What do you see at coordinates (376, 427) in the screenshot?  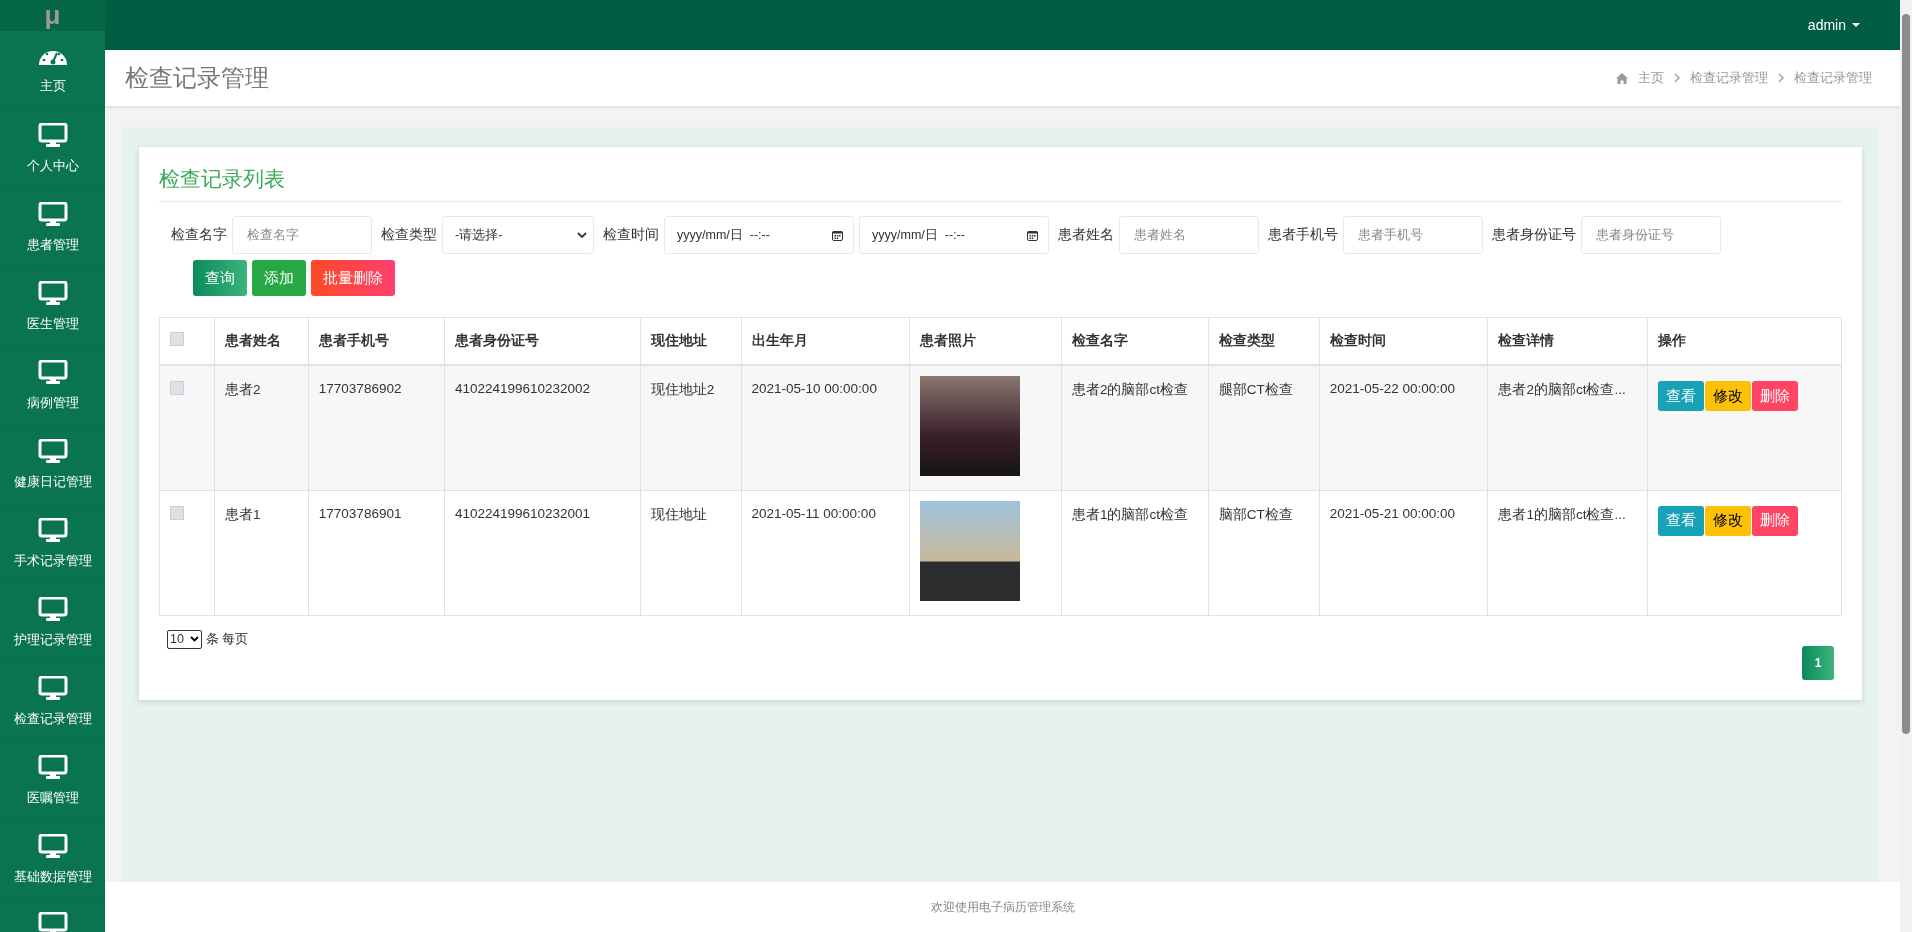 I see `table-cell: 17703786902` at bounding box center [376, 427].